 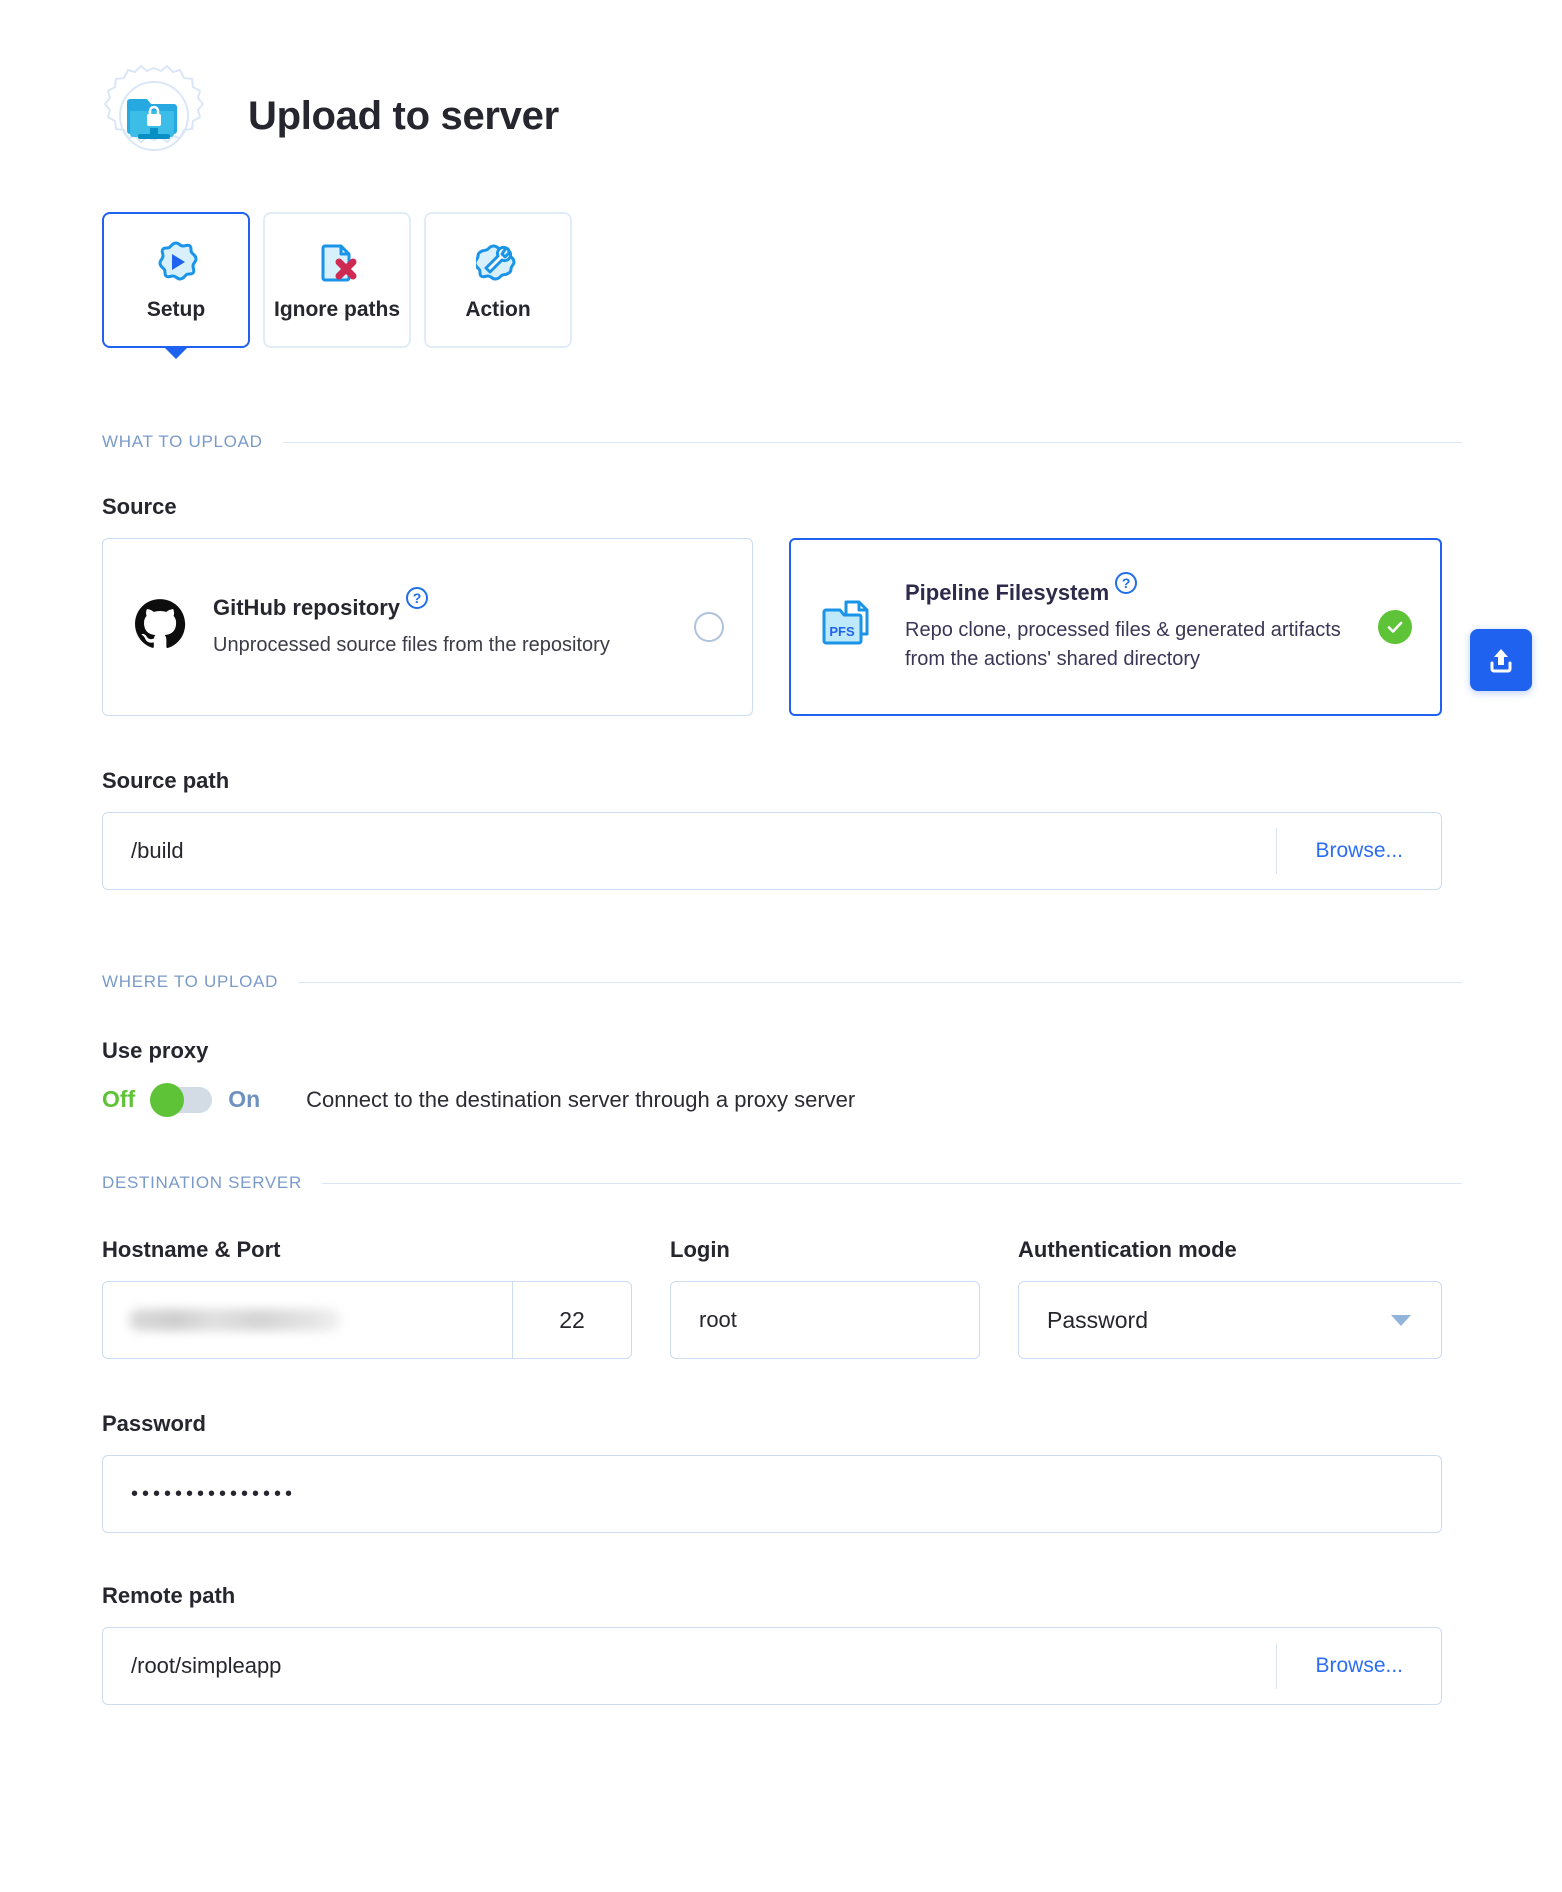 What do you see at coordinates (498, 309) in the screenshot?
I see `tab-action-label: Action` at bounding box center [498, 309].